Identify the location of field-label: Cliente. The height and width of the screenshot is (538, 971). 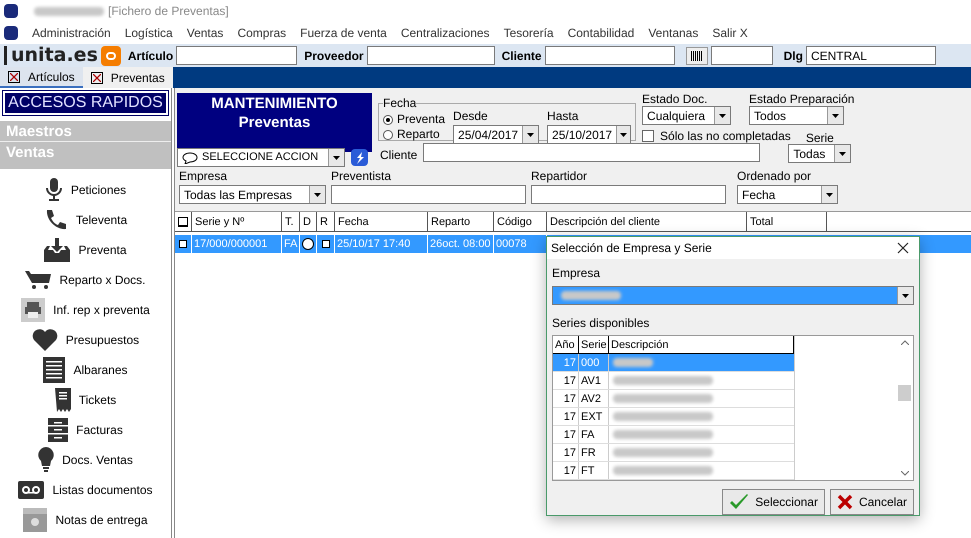
(399, 155).